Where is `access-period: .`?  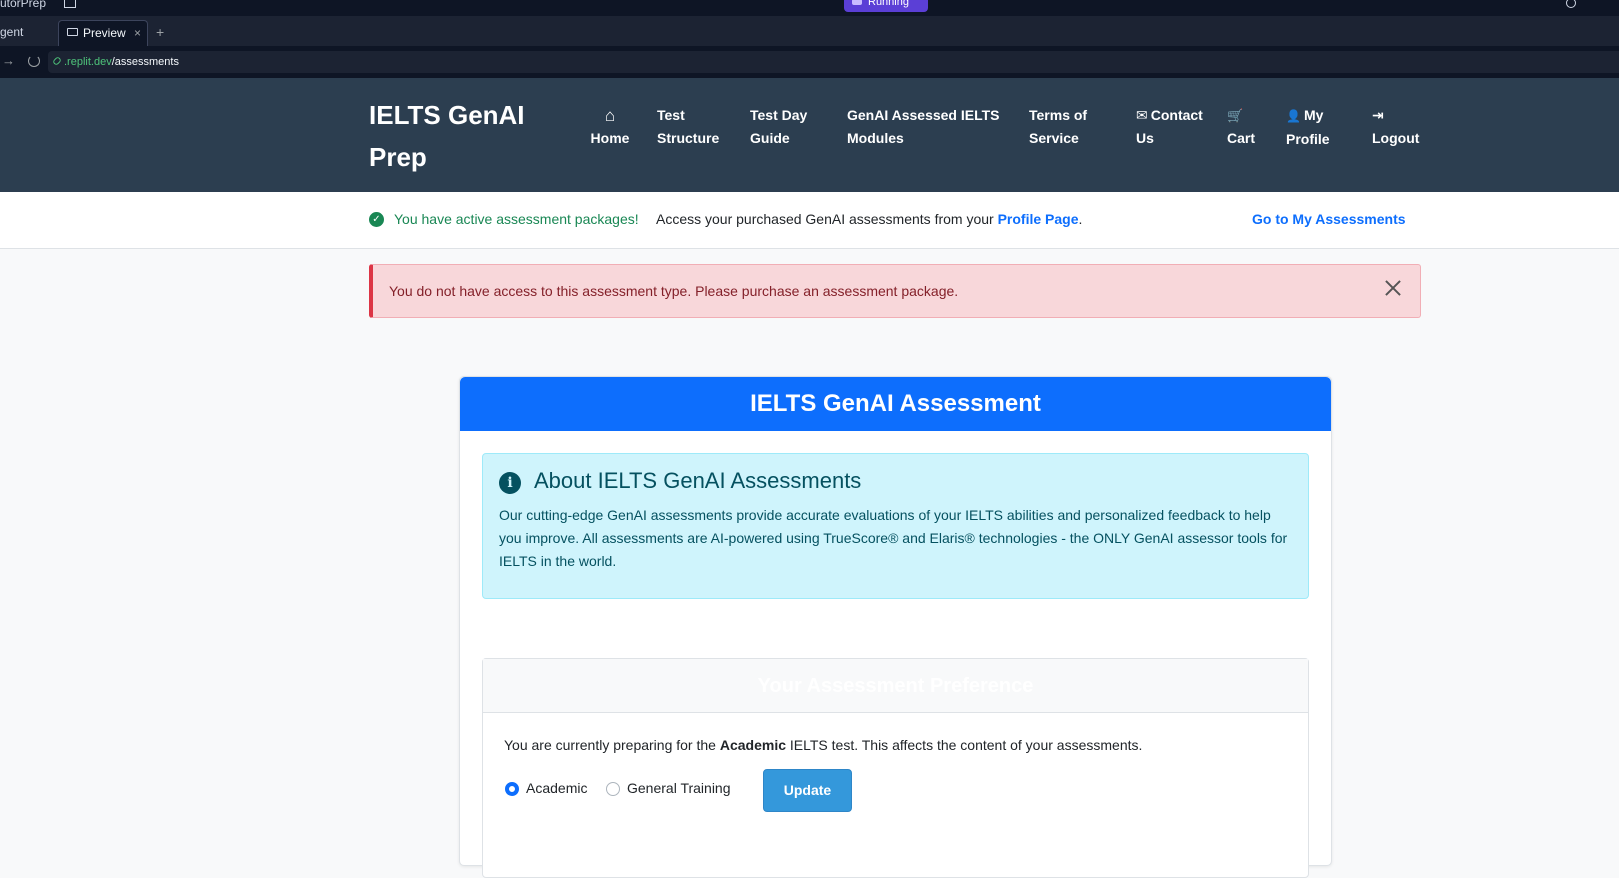 access-period: . is located at coordinates (1080, 219).